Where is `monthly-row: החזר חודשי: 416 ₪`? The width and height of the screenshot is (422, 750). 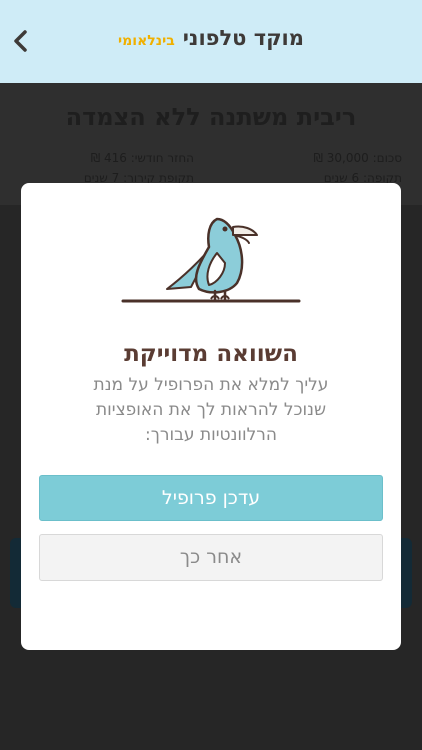
monthly-row: החזר חודשי: 416 ₪ is located at coordinates (142, 158).